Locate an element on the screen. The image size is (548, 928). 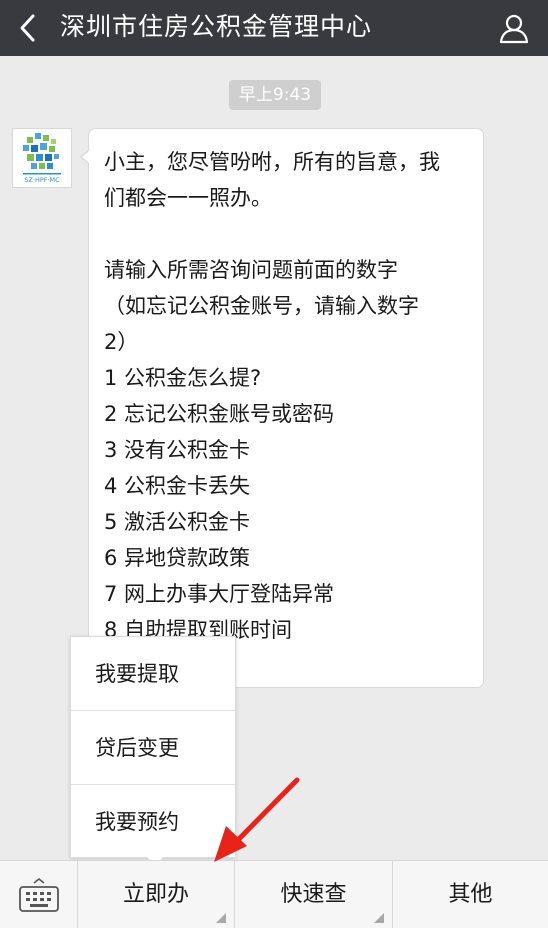
message-line: （如忘记公积金账号，请输入数字 is located at coordinates (261, 306).